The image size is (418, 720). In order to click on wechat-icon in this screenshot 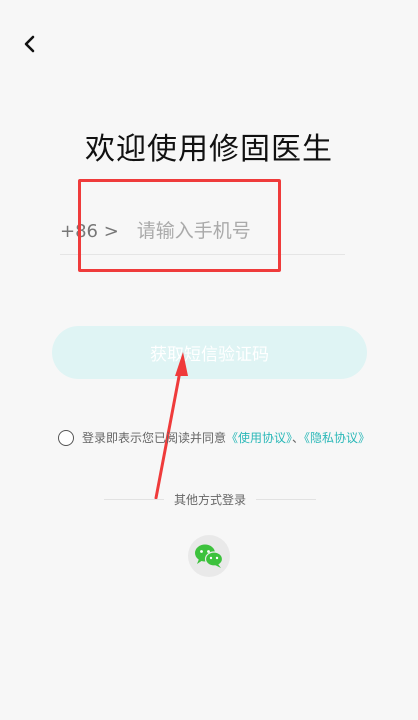, I will do `click(209, 556)`.